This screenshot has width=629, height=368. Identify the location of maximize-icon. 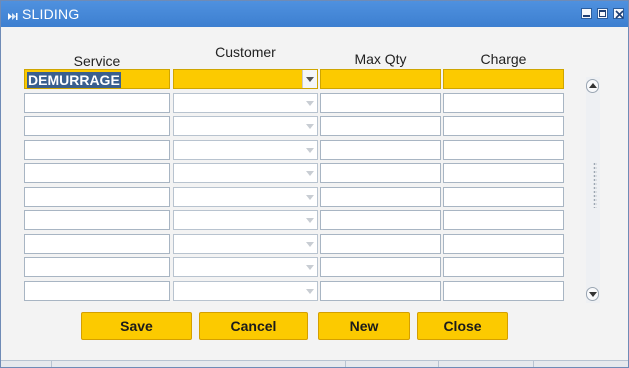
(602, 13).